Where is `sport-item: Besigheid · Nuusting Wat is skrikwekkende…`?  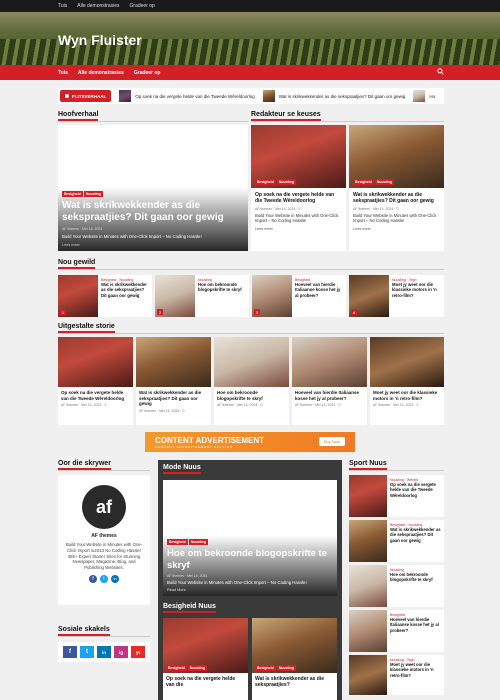 sport-item: Besigheid · Nuusting Wat is skrikwekkende… is located at coordinates (396, 541).